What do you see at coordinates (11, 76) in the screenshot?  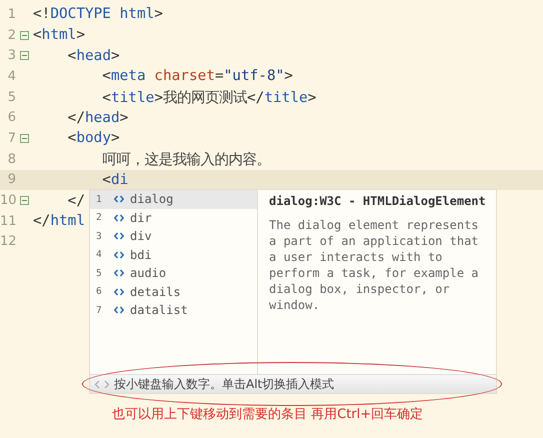 I see `line-number: 4` at bounding box center [11, 76].